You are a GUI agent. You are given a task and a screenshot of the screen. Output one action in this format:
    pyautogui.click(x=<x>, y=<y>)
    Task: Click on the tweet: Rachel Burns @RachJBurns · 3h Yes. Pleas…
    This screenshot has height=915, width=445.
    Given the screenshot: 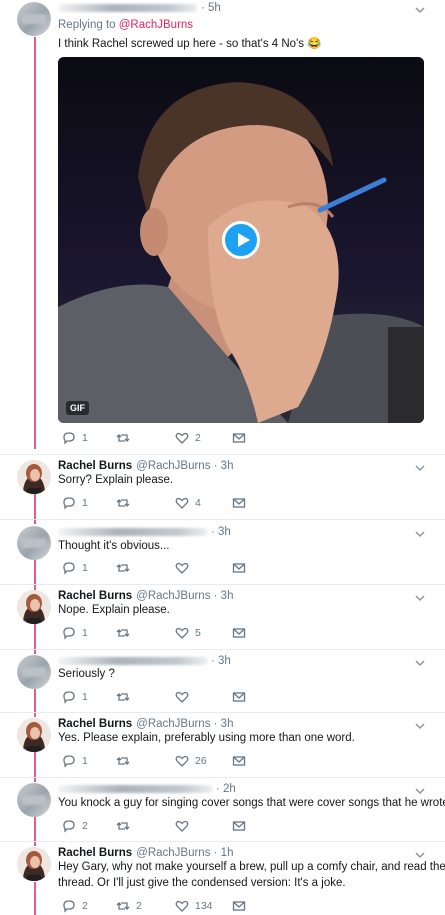 What is the action you would take?
    pyautogui.click(x=222, y=746)
    